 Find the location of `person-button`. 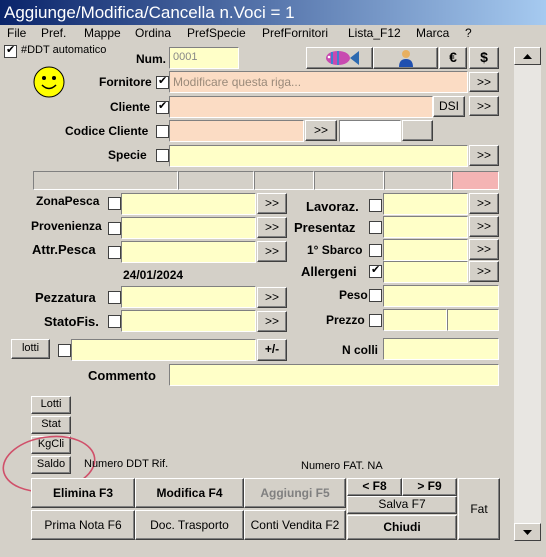

person-button is located at coordinates (405, 58).